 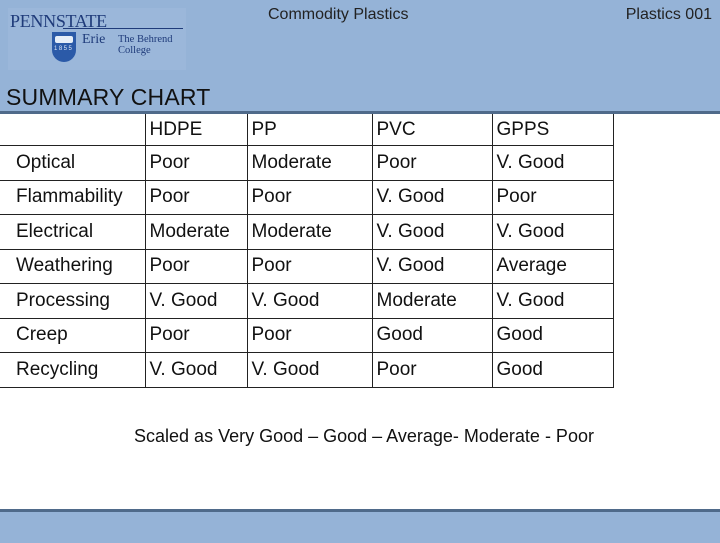 What do you see at coordinates (64, 47) in the screenshot?
I see `university-shield-icon` at bounding box center [64, 47].